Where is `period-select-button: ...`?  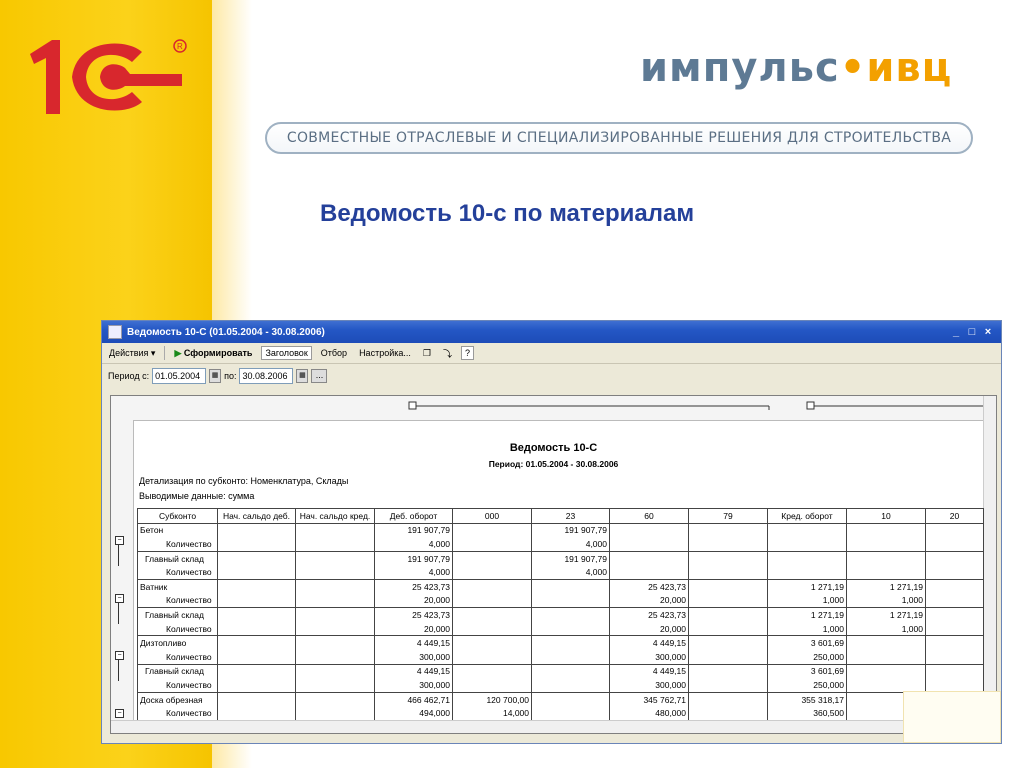
period-select-button: ... is located at coordinates (319, 376).